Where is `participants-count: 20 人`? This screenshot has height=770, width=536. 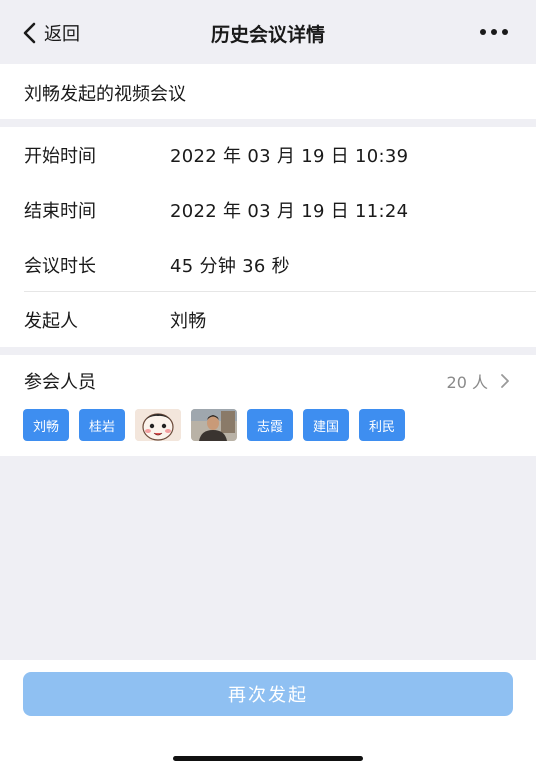 participants-count: 20 人 is located at coordinates (467, 382).